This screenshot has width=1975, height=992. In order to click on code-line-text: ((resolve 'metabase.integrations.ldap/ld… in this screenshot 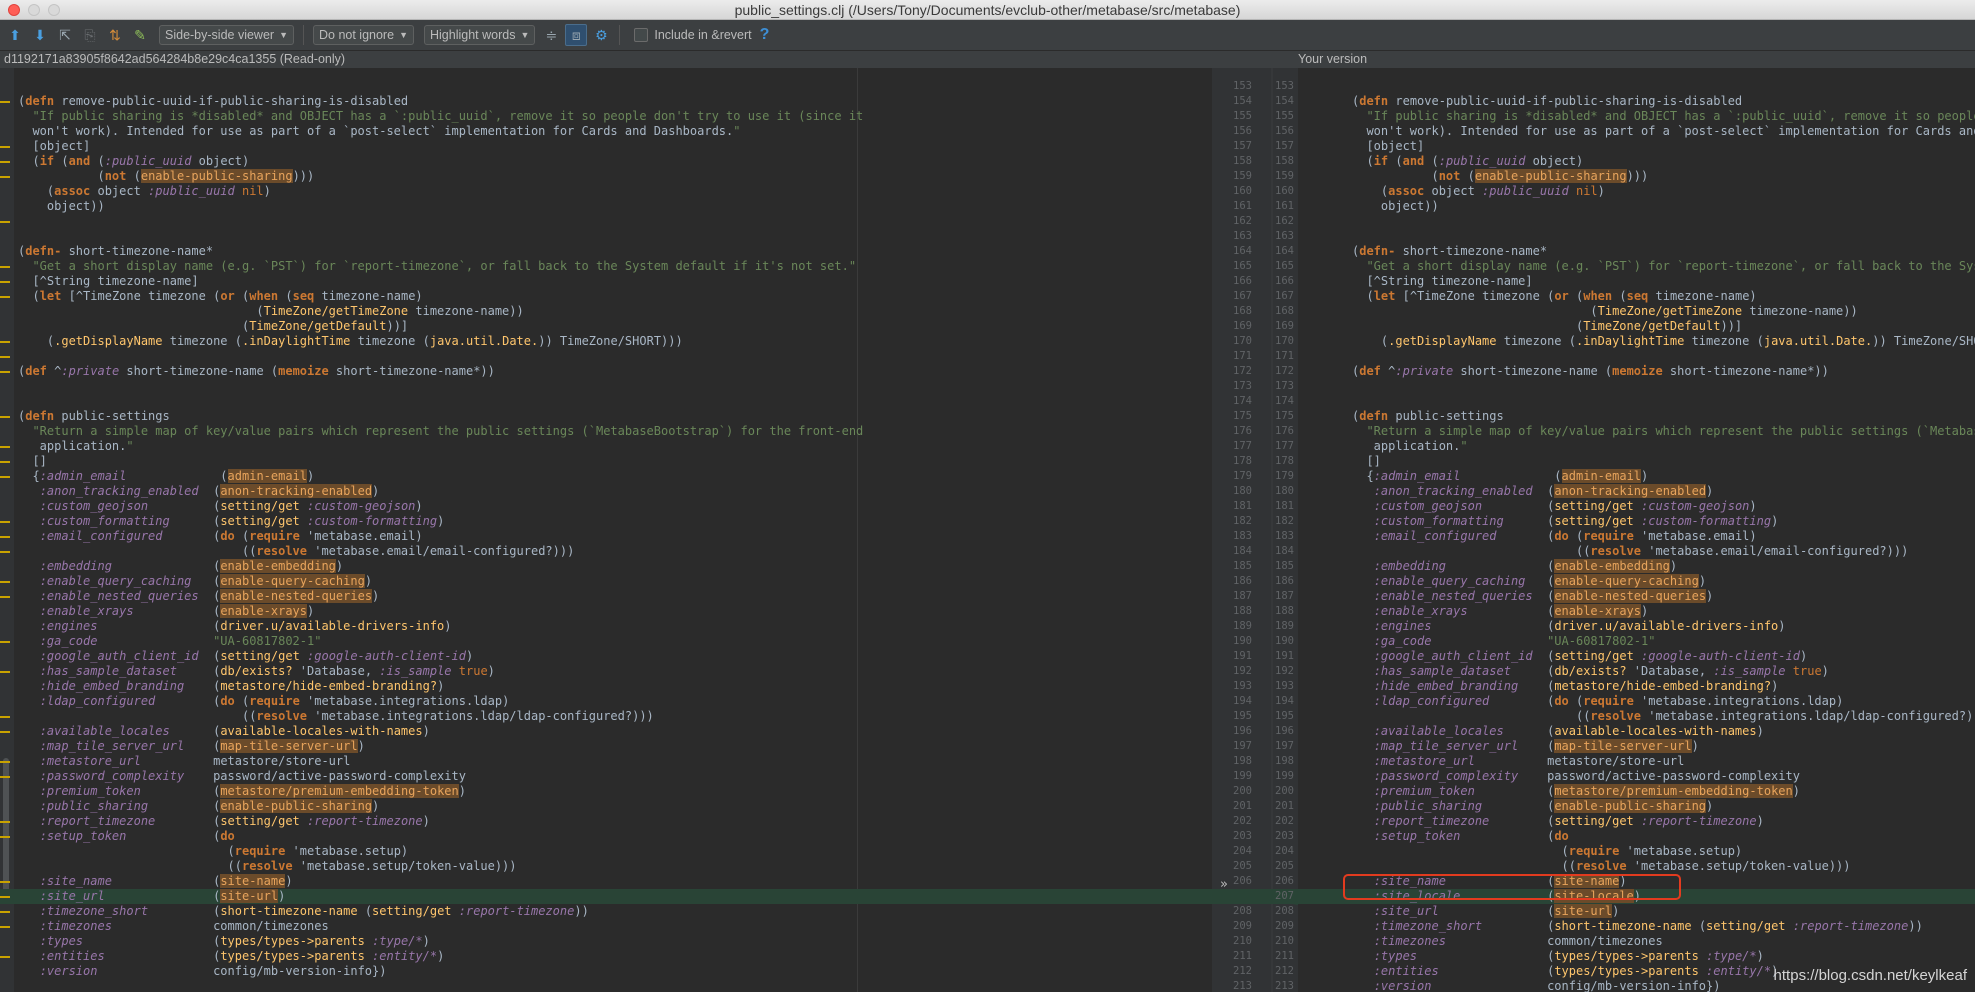, I will do `click(1663, 716)`.